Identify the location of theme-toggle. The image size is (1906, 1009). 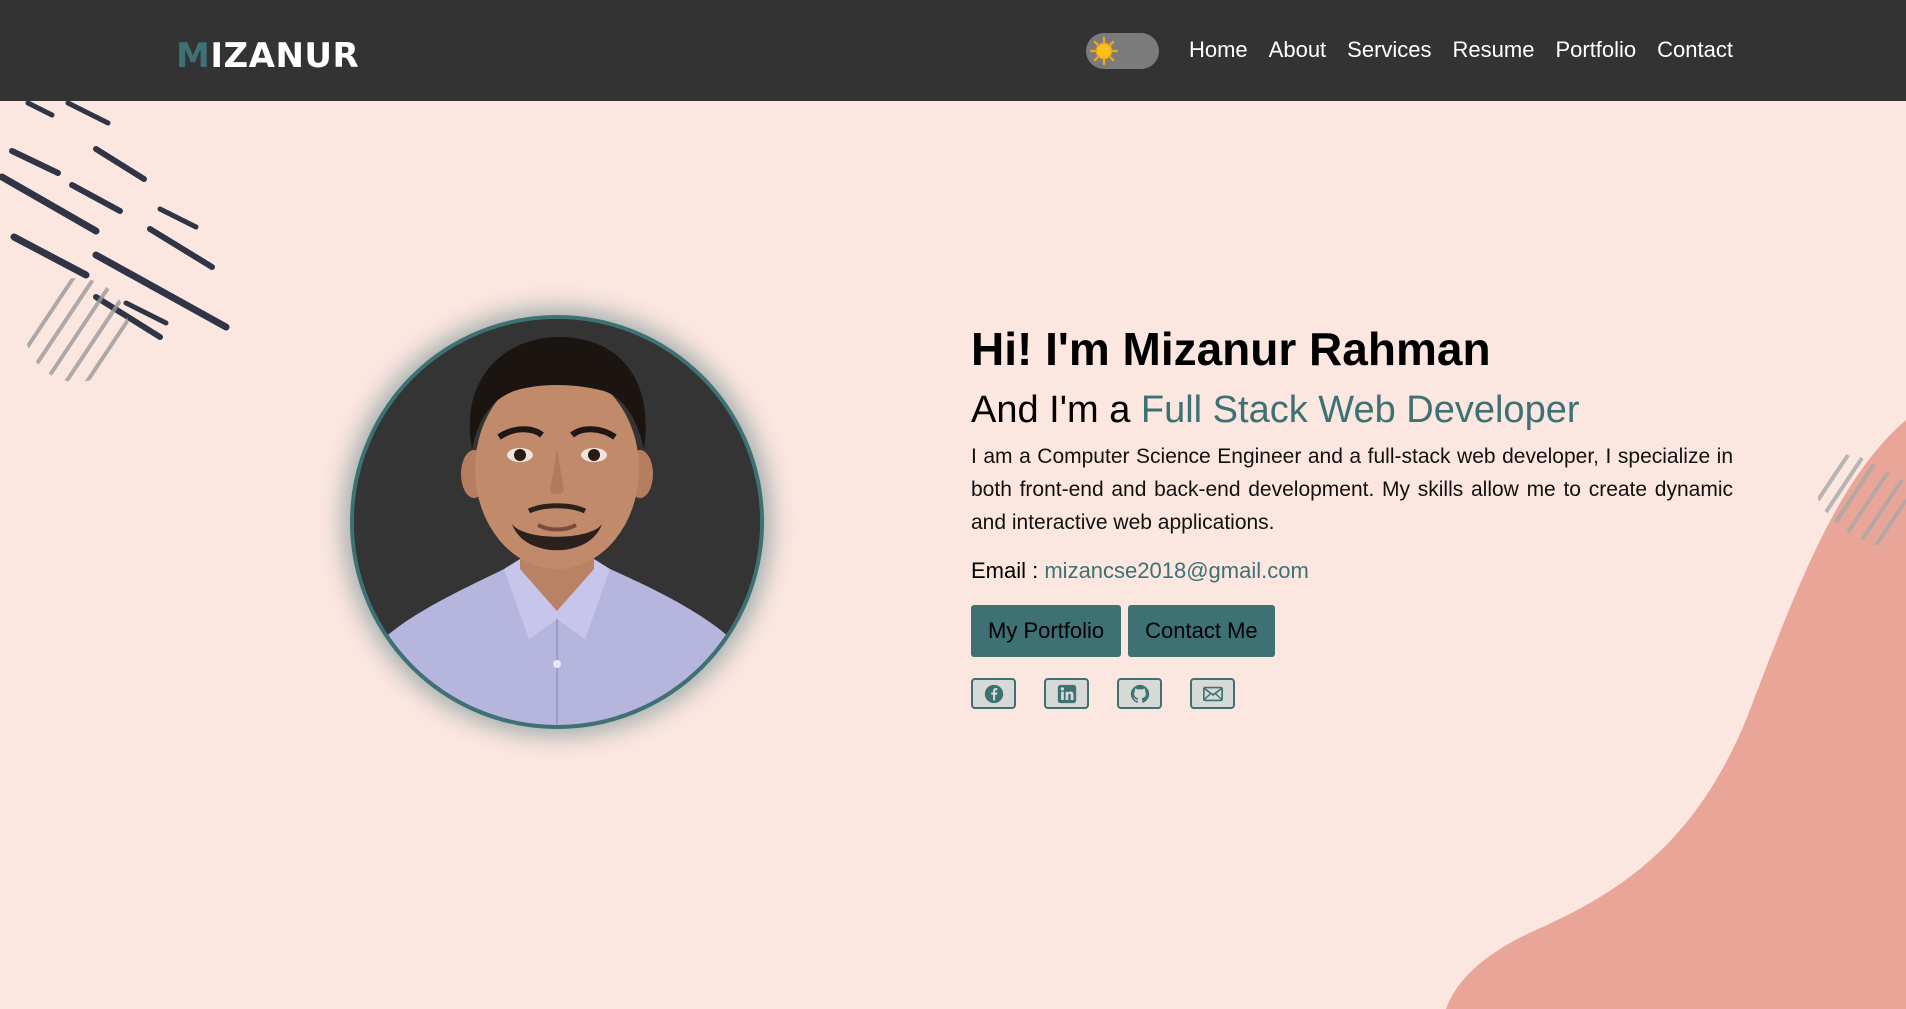
(1122, 51).